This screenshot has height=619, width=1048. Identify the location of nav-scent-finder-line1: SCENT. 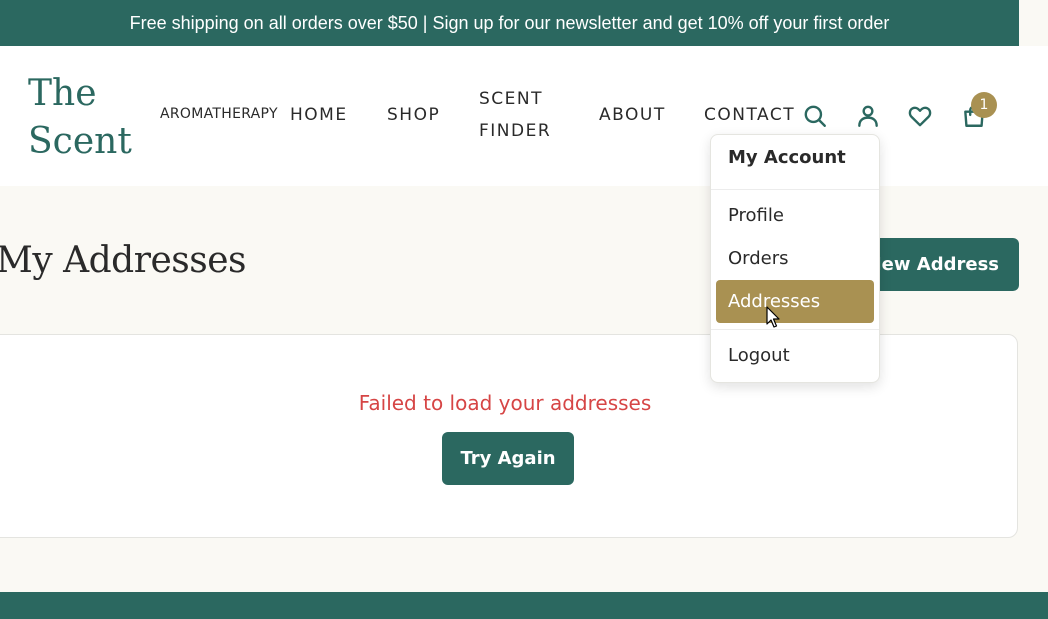
(511, 99).